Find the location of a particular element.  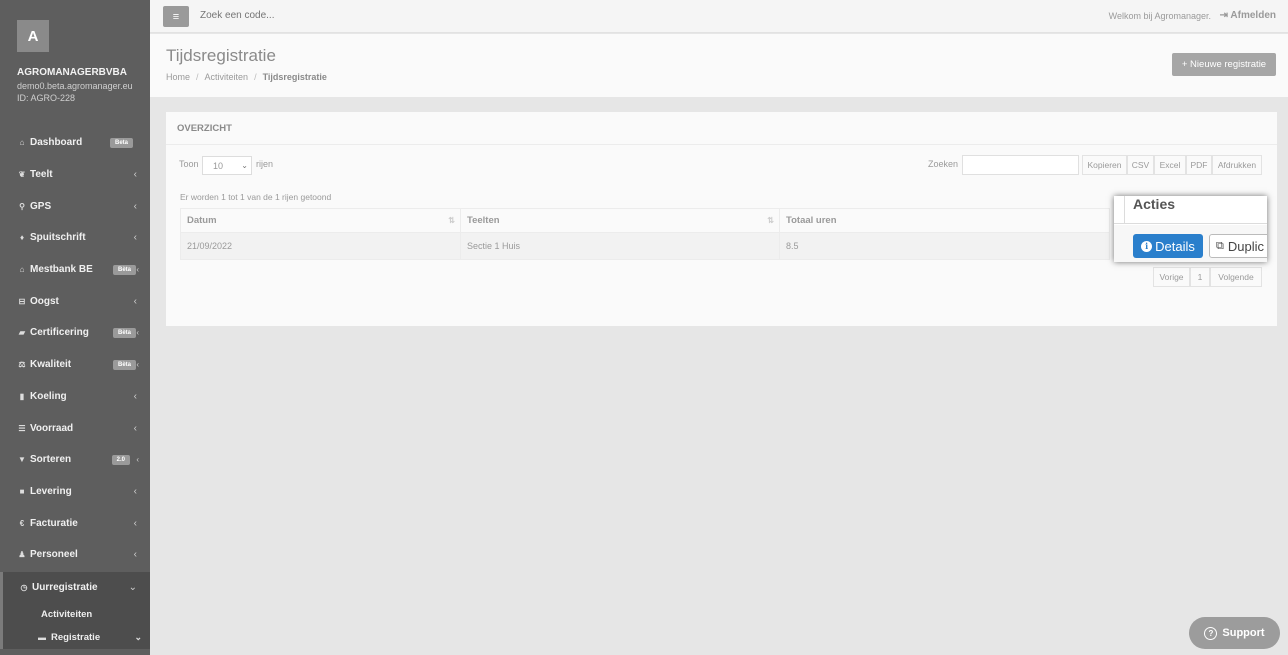

actions-zoom-callout: Acties i Details ⧉ Duplic is located at coordinates (1190, 229).